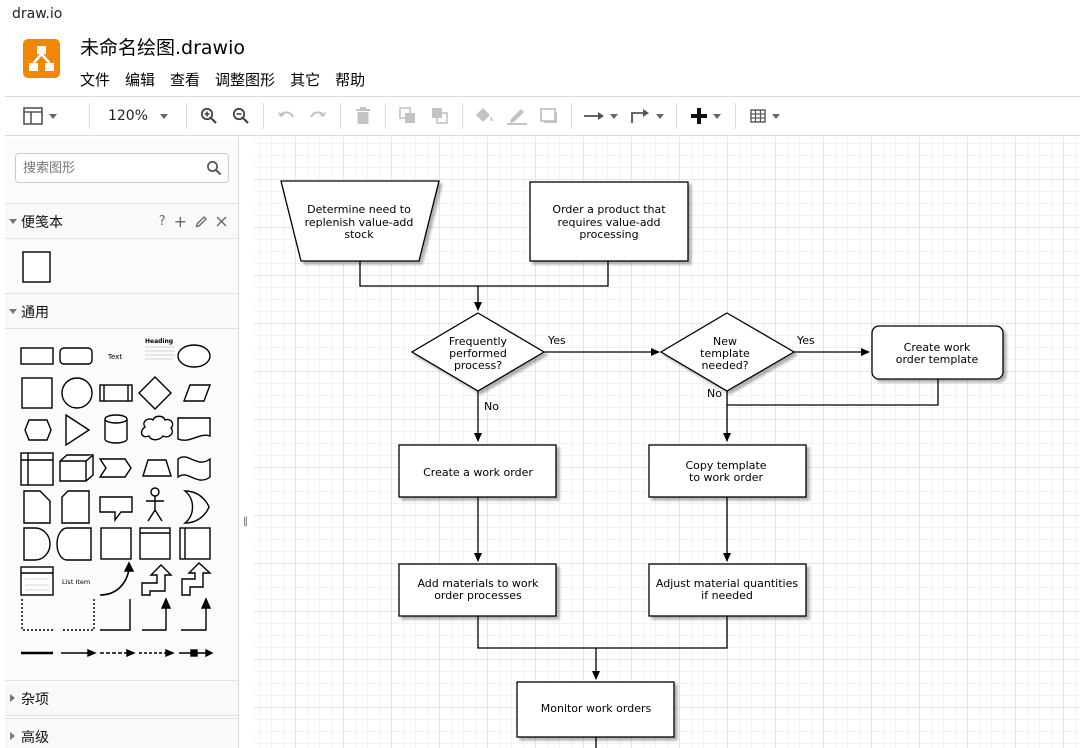 The height and width of the screenshot is (748, 1080). Describe the element at coordinates (143, 80) in the screenshot. I see `menu-edit: 编辑` at that location.